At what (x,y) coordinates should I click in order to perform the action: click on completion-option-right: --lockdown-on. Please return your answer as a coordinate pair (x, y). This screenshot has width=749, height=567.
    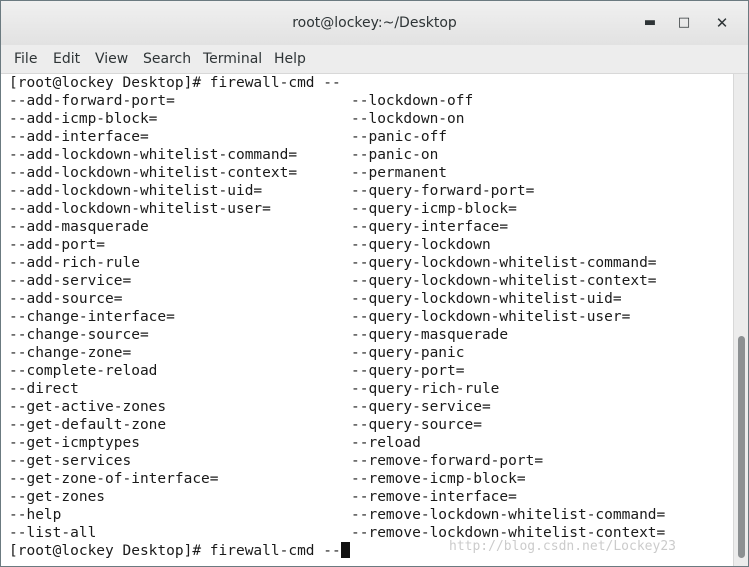
    Looking at the image, I should click on (408, 119).